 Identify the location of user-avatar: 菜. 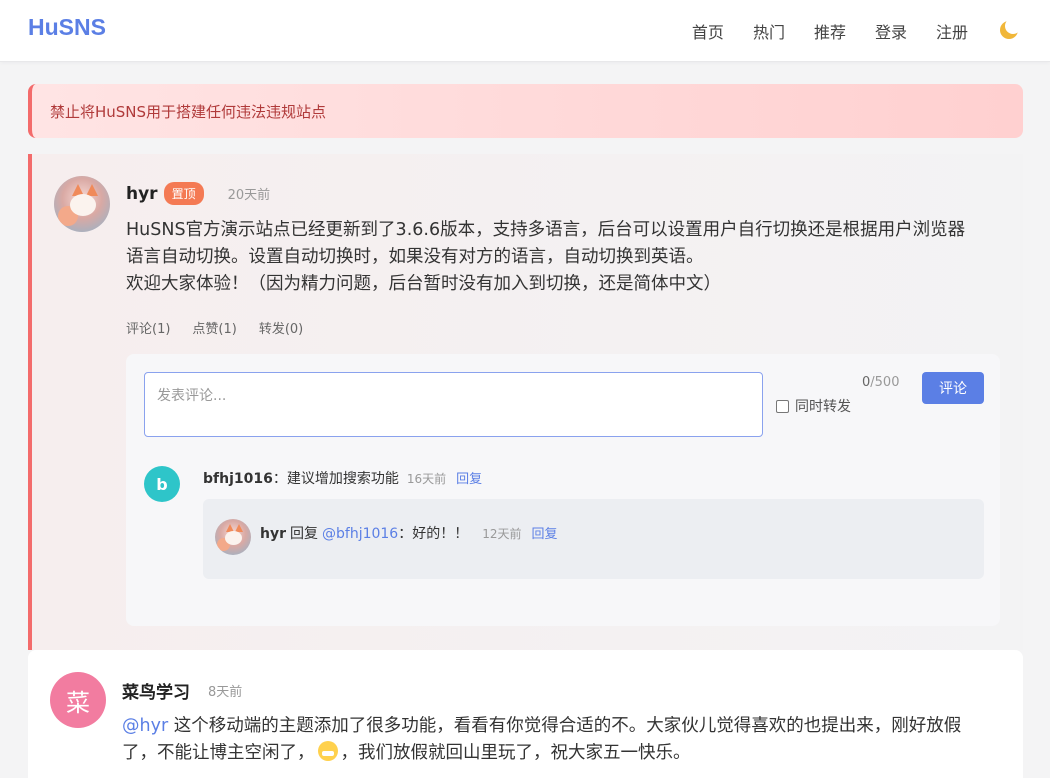
(78, 700).